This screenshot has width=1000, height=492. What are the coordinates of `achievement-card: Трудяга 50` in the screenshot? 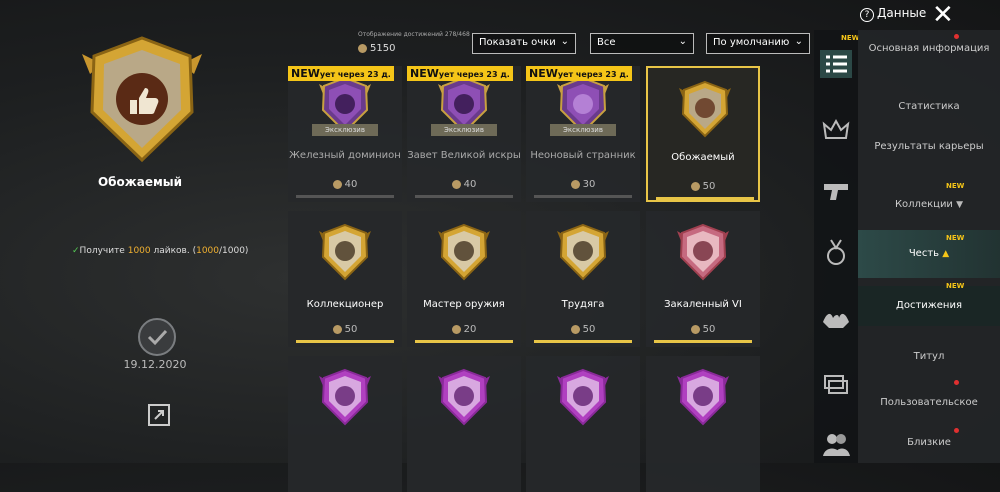 It's located at (583, 279).